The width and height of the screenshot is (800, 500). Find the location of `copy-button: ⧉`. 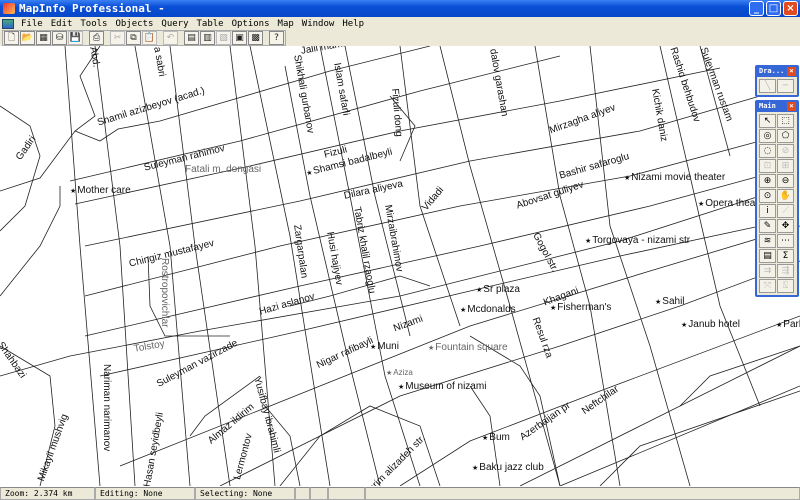

copy-button: ⧉ is located at coordinates (133, 38).